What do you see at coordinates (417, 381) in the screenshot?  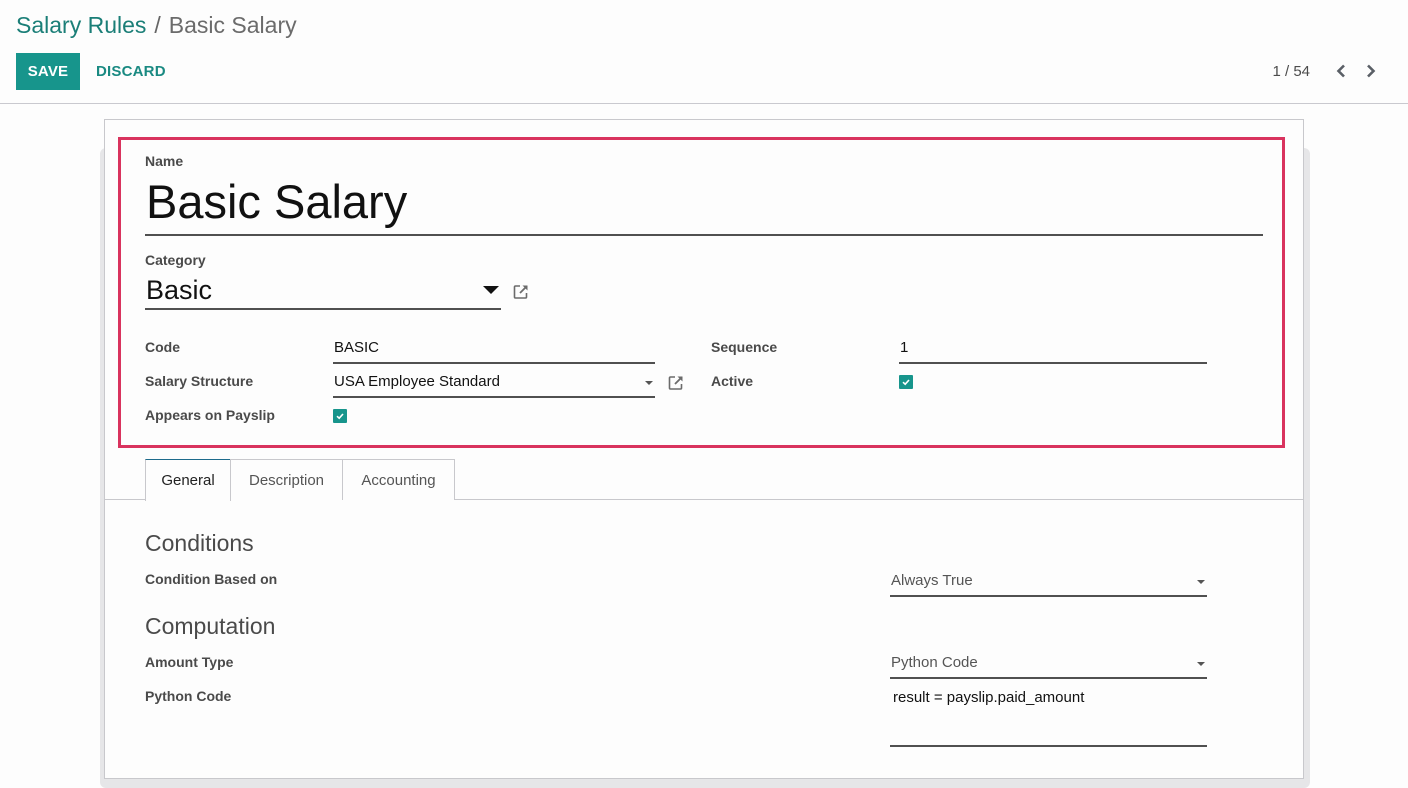 I see `salary-structure-value: USA Employee Standard` at bounding box center [417, 381].